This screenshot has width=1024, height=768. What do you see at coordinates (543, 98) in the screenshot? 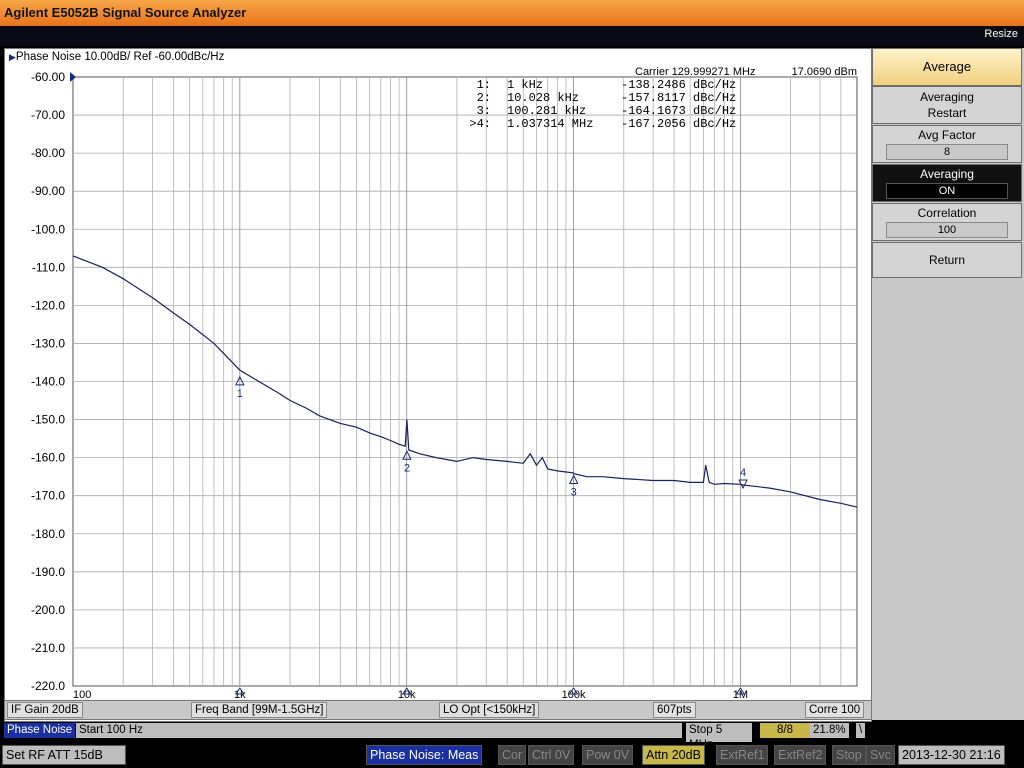
I see `marker-table-frequency: 10.028 kHz` at bounding box center [543, 98].